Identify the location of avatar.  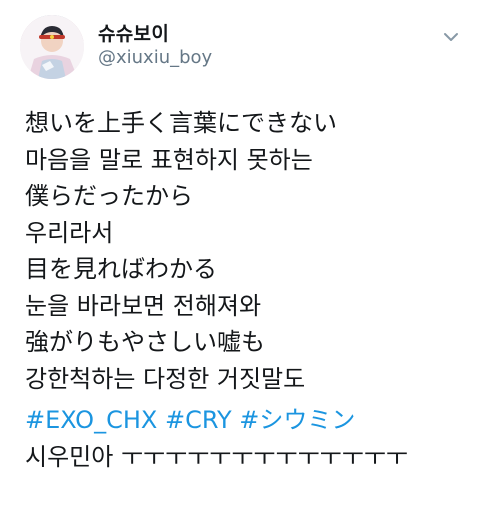
(52, 47).